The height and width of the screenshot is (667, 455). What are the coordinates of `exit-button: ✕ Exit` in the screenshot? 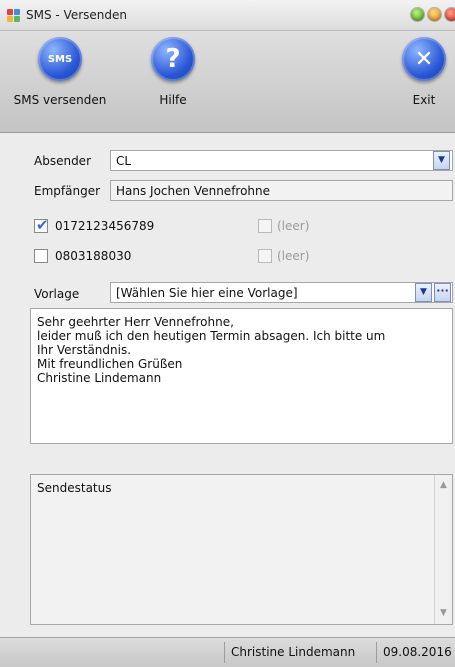 It's located at (424, 72).